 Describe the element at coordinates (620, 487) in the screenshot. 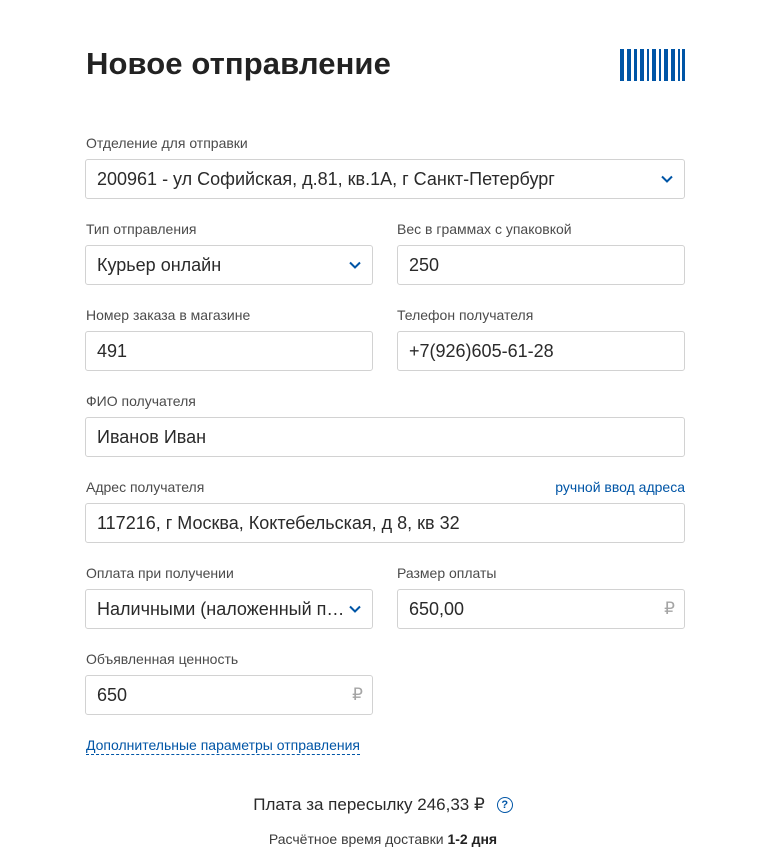

I see `manual-address-link: ручной ввод адреса` at that location.